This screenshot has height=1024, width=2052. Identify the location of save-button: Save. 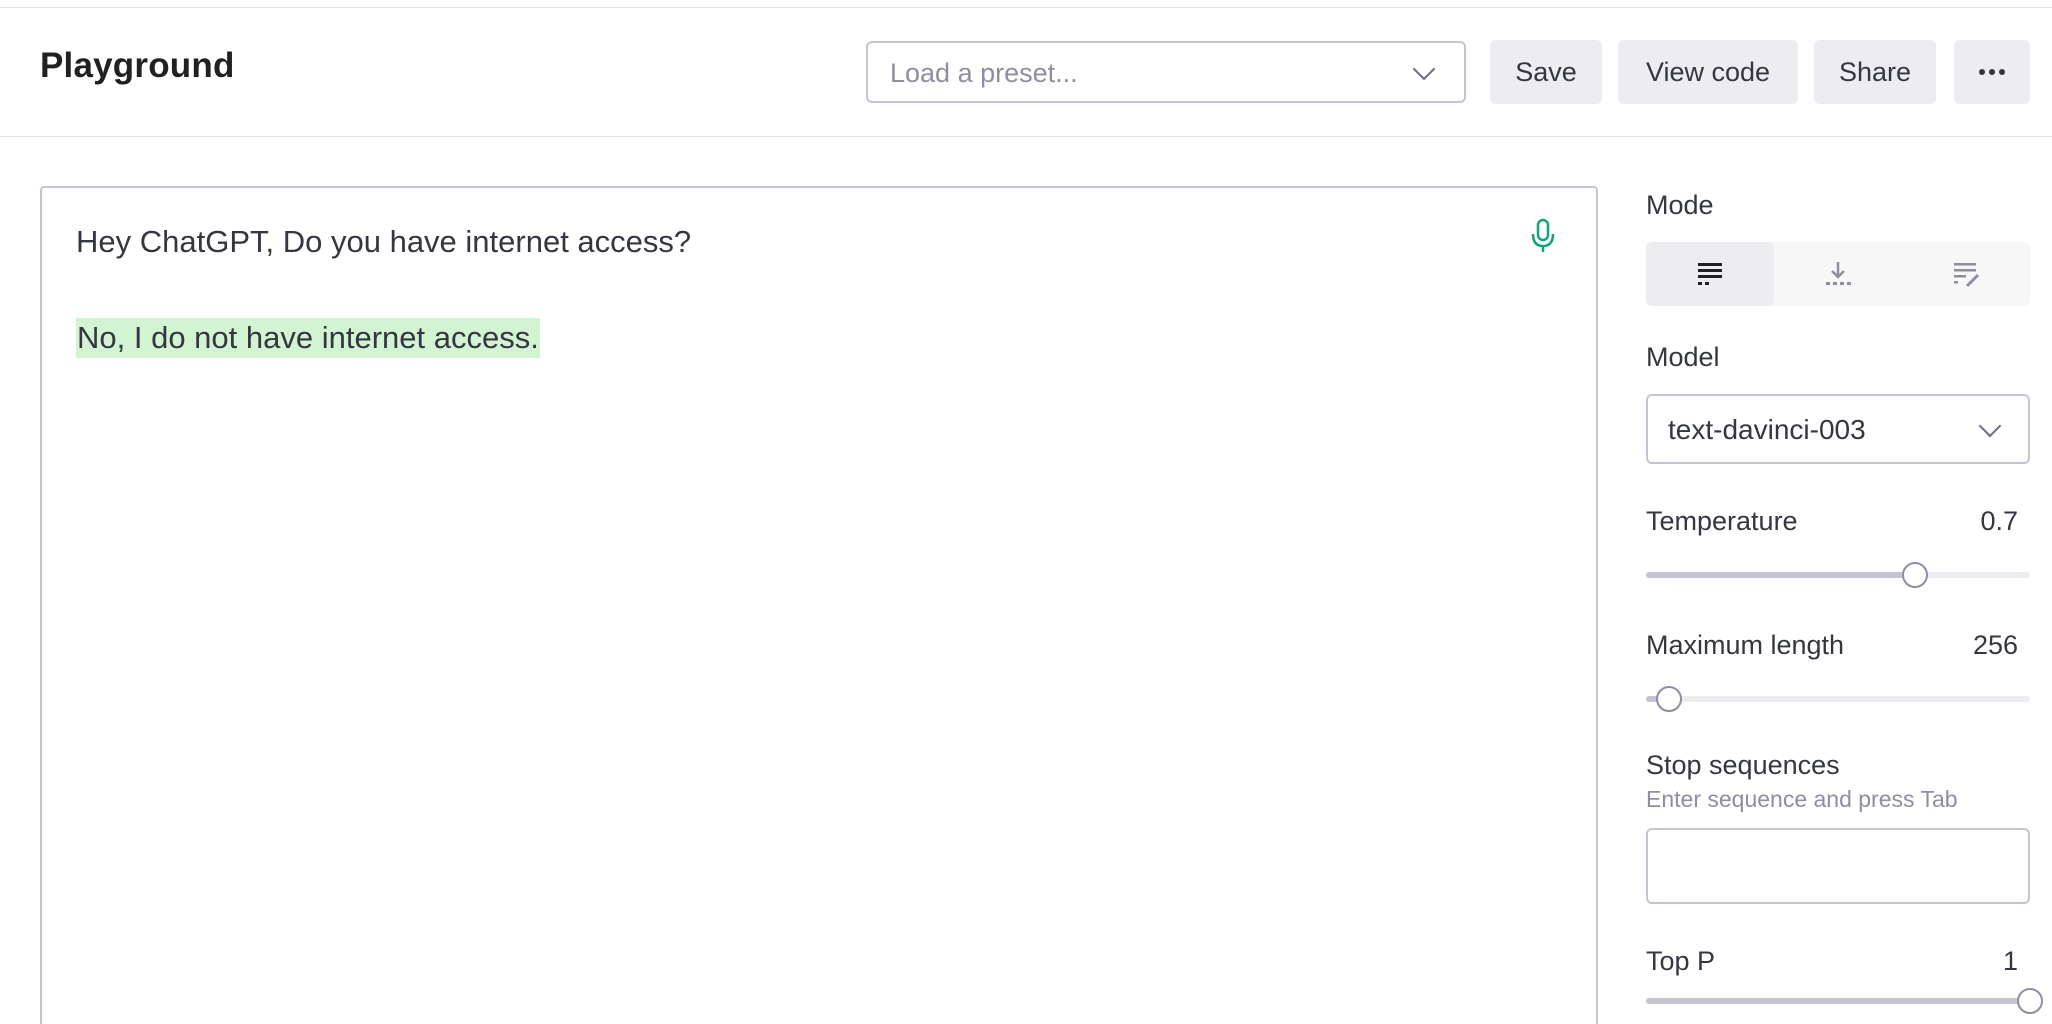
(1546, 72).